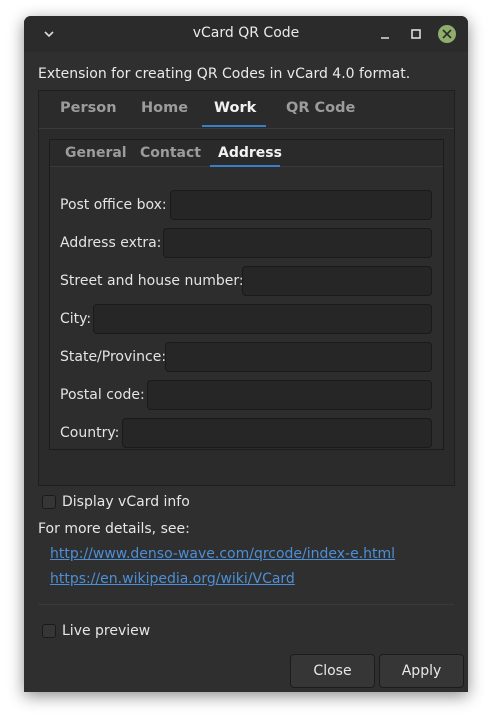  Describe the element at coordinates (114, 529) in the screenshot. I see `more-details-label: For more details, see:` at that location.